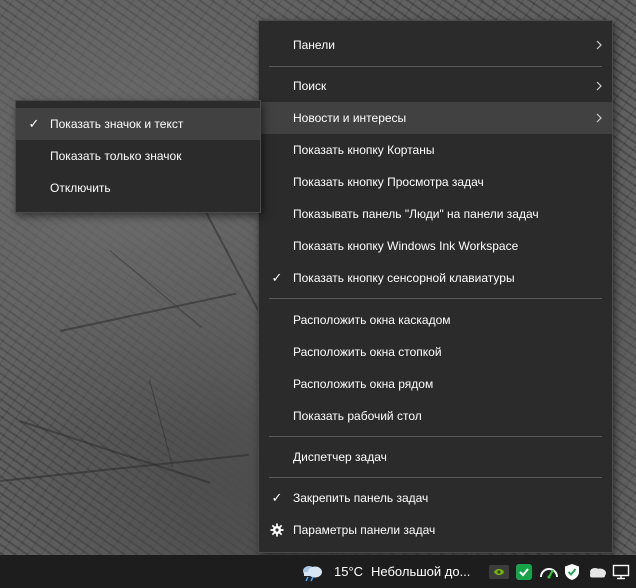  Describe the element at coordinates (340, 457) in the screenshot. I see `menu-item-label: Диспетчер задач` at that location.